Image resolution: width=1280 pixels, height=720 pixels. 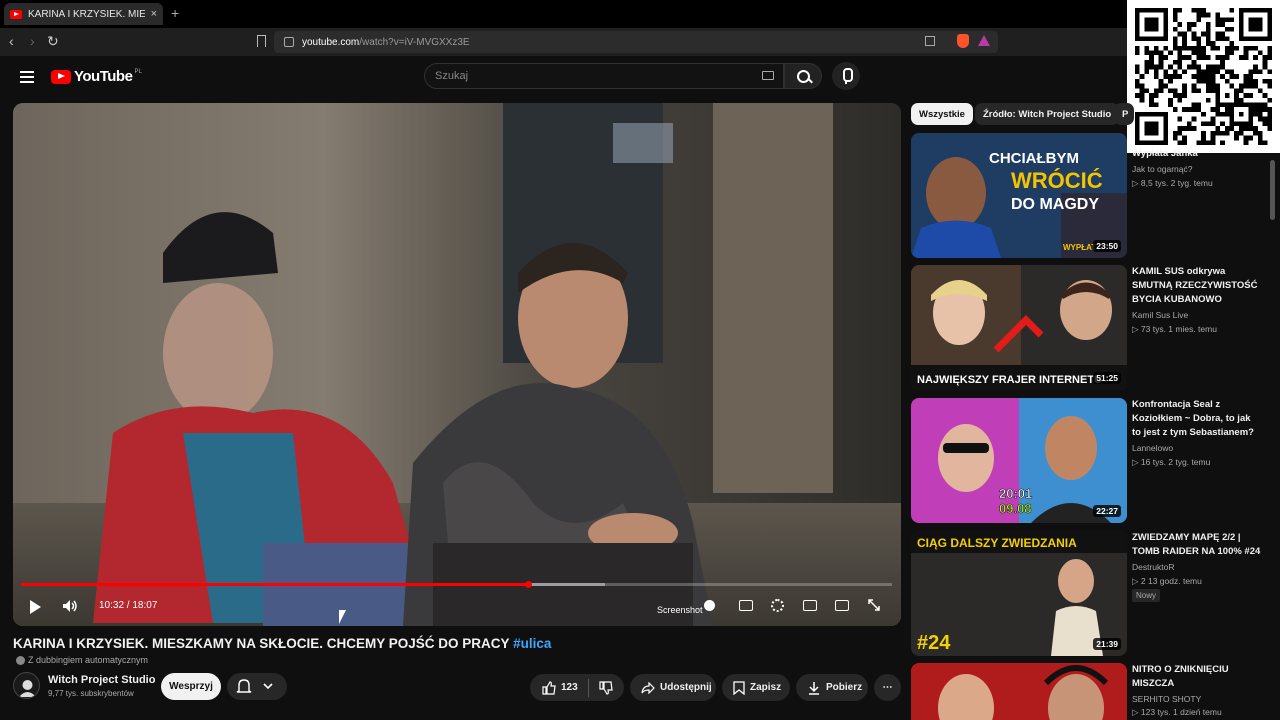 I want to click on recommendation-thumbnail: NAJWIĘKSZY FRAJER INTERNETU 51:25, so click(x=1019, y=327).